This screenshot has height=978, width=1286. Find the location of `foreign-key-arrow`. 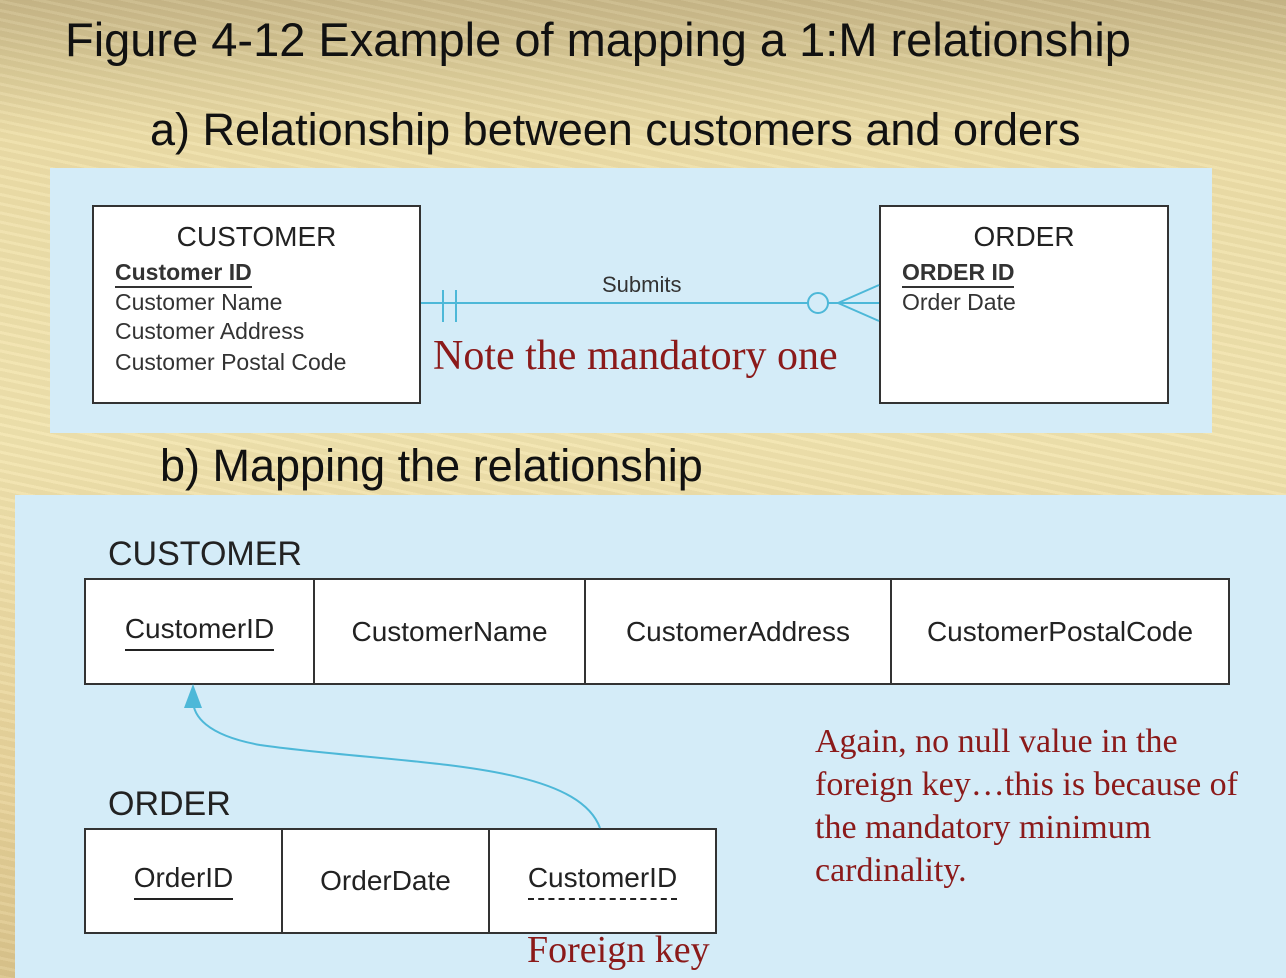

foreign-key-arrow is located at coordinates (392, 756).